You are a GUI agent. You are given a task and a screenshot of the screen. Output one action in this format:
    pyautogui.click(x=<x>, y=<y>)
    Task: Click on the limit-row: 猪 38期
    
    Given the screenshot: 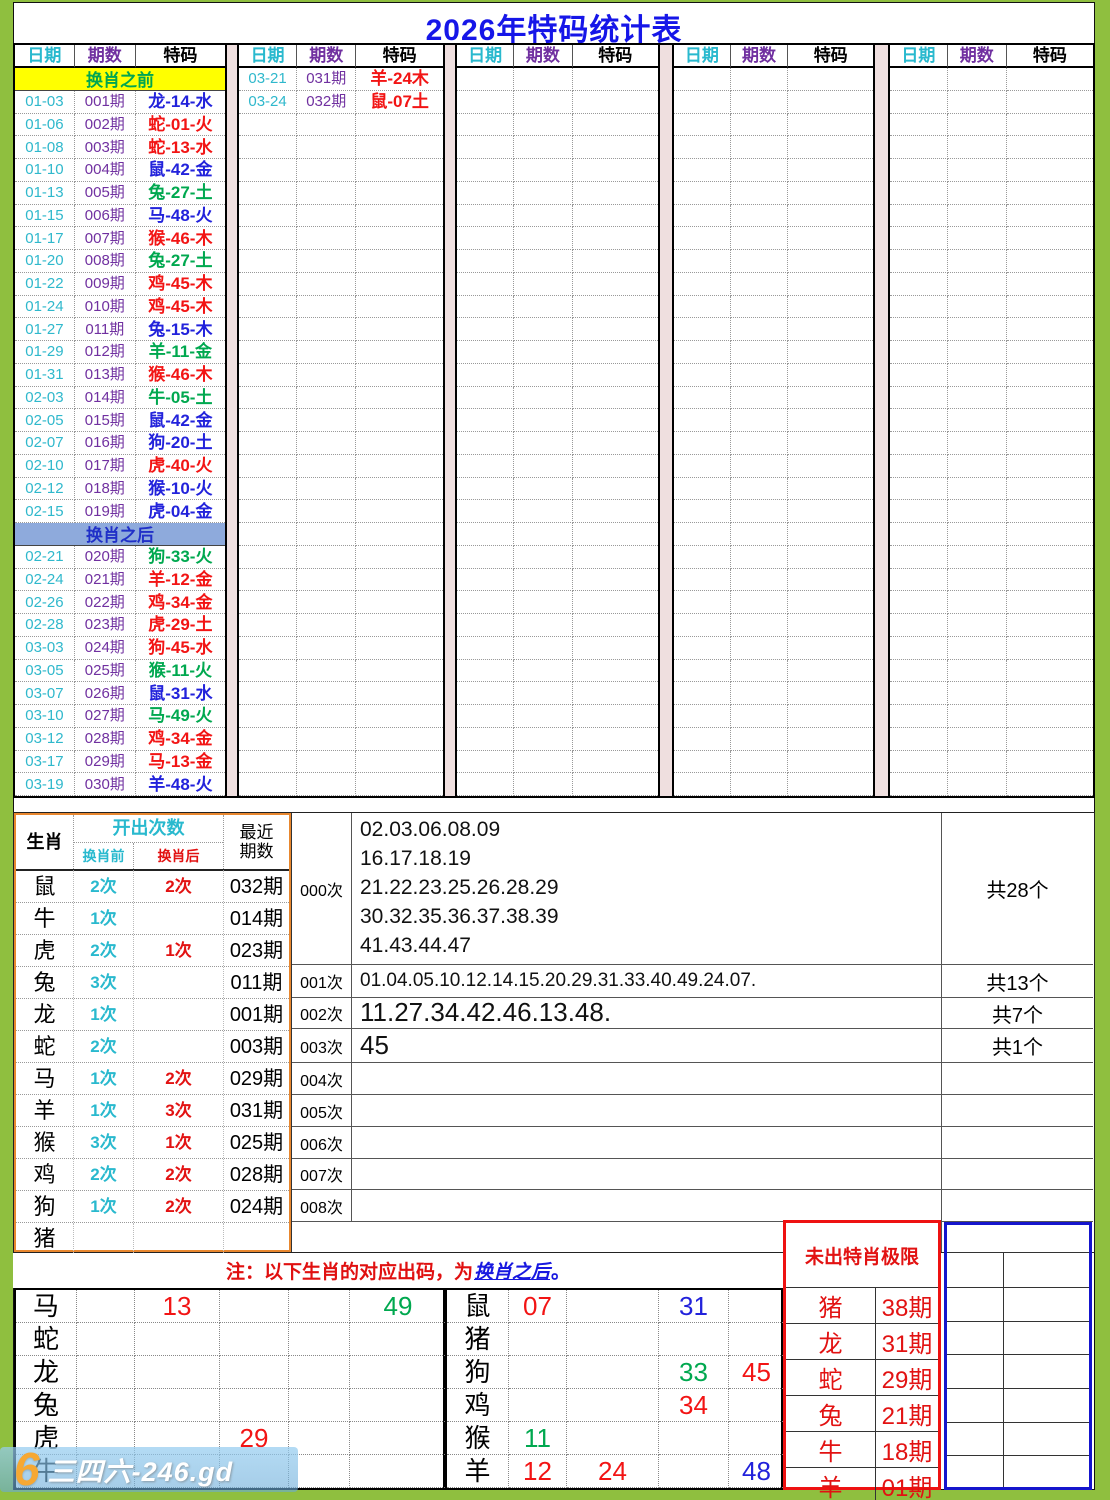 What is the action you would take?
    pyautogui.click(x=862, y=1306)
    